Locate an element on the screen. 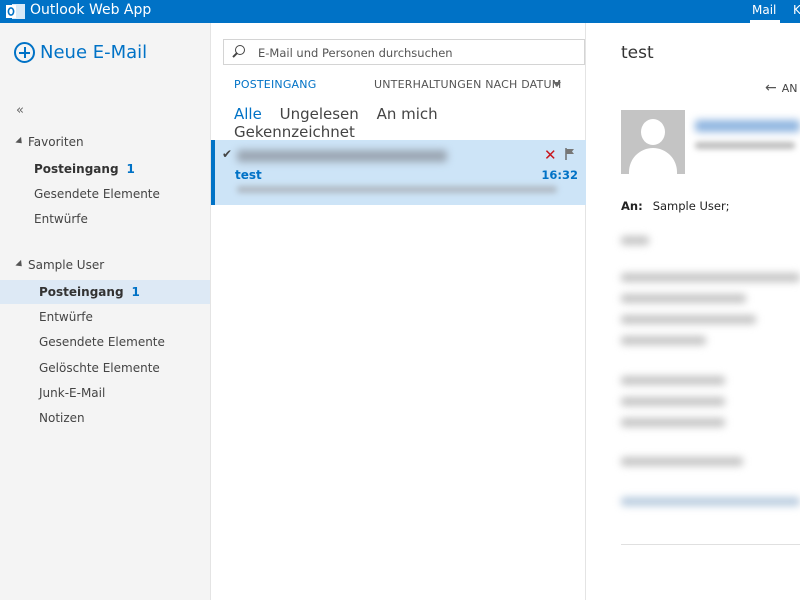  redacted-sent-date is located at coordinates (745, 145).